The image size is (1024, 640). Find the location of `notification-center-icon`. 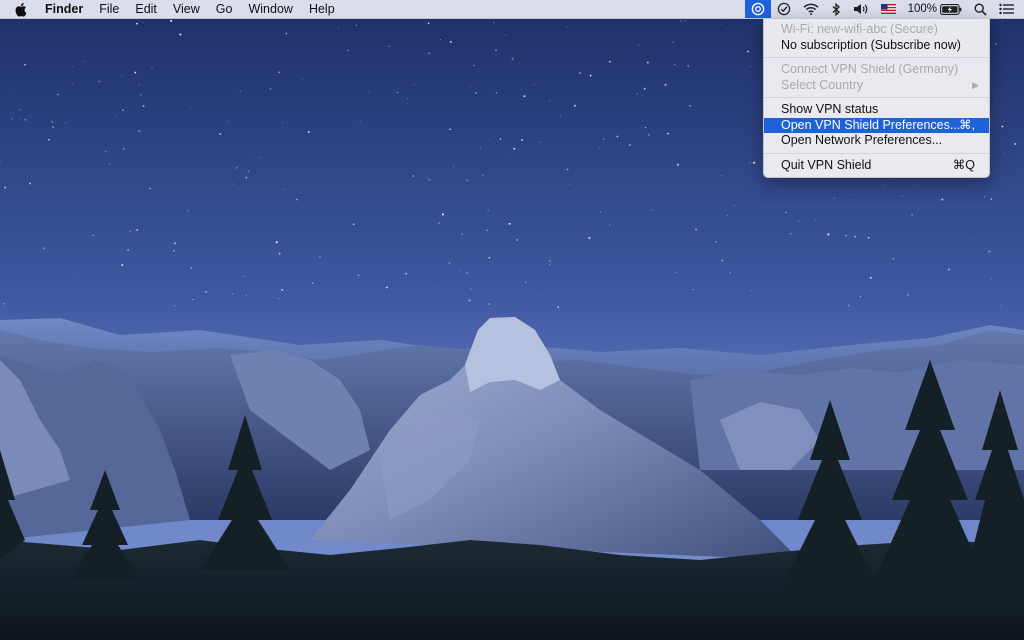

notification-center-icon is located at coordinates (1008, 9).